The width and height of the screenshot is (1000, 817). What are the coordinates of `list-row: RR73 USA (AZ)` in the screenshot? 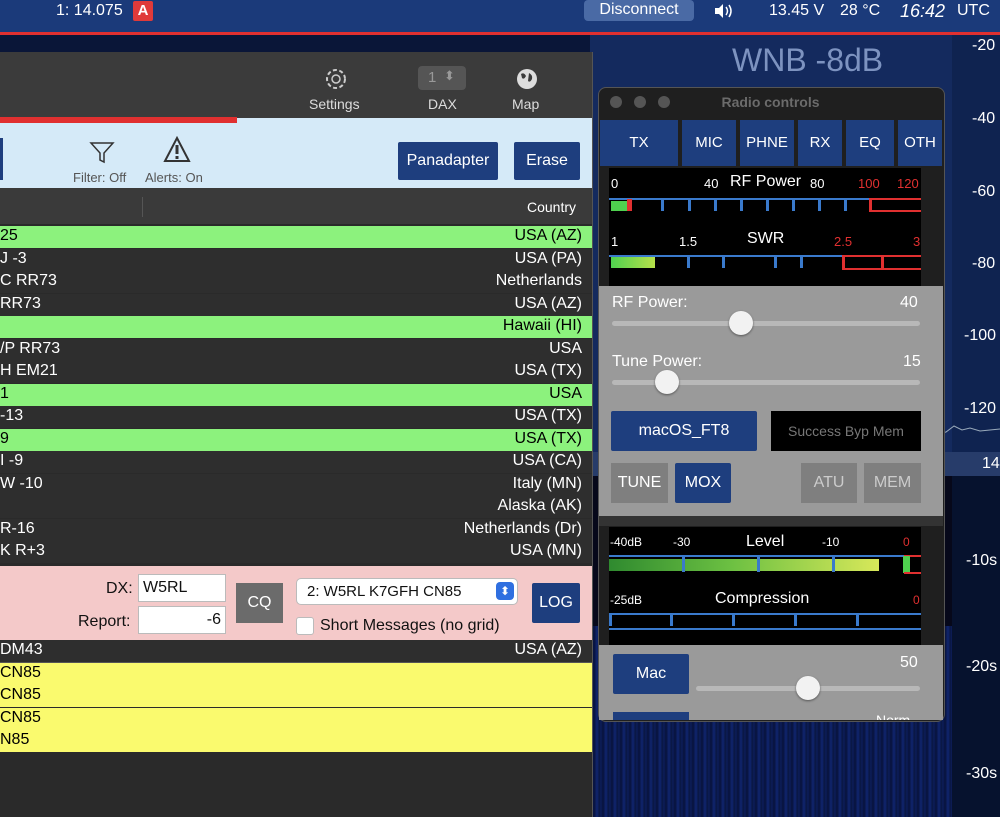 It's located at (296, 305).